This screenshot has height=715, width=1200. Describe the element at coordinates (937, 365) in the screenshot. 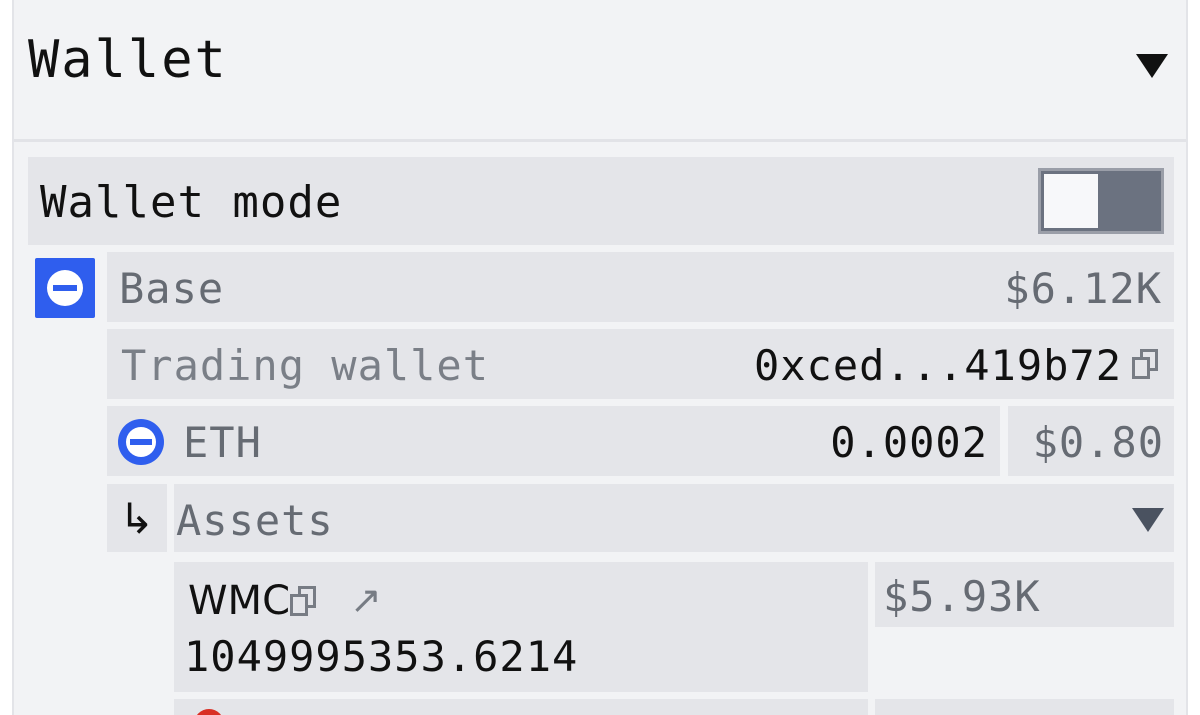

I see `wallet-address: 0xced...419b72` at that location.